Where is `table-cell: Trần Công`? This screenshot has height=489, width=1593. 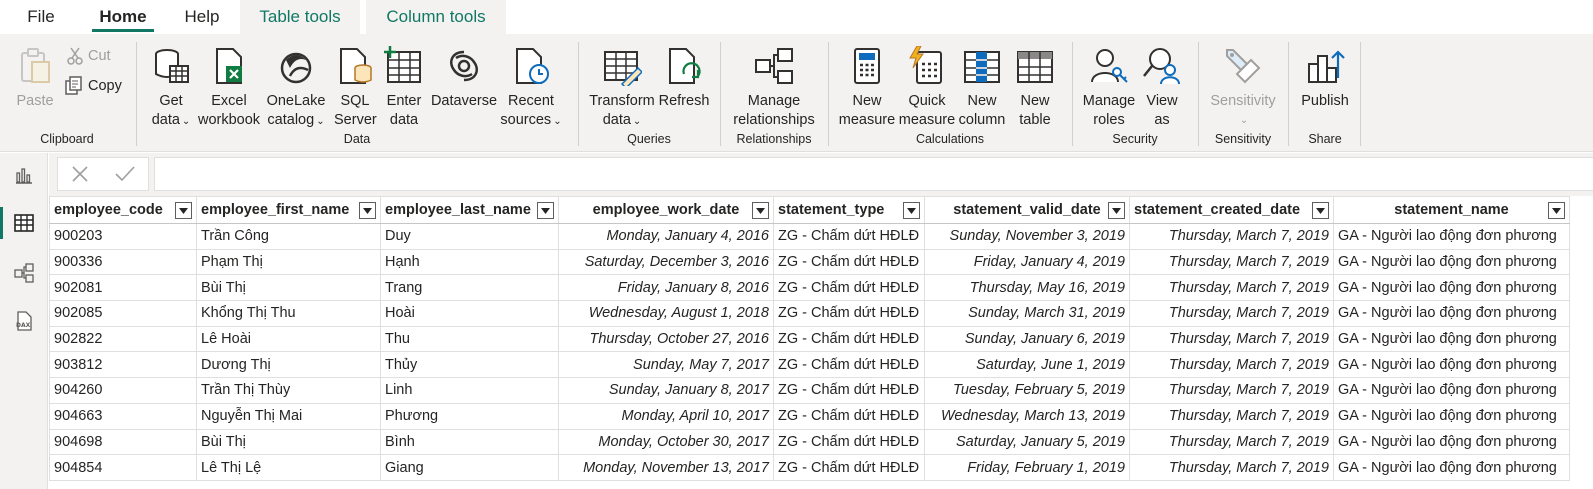 table-cell: Trần Công is located at coordinates (288, 236).